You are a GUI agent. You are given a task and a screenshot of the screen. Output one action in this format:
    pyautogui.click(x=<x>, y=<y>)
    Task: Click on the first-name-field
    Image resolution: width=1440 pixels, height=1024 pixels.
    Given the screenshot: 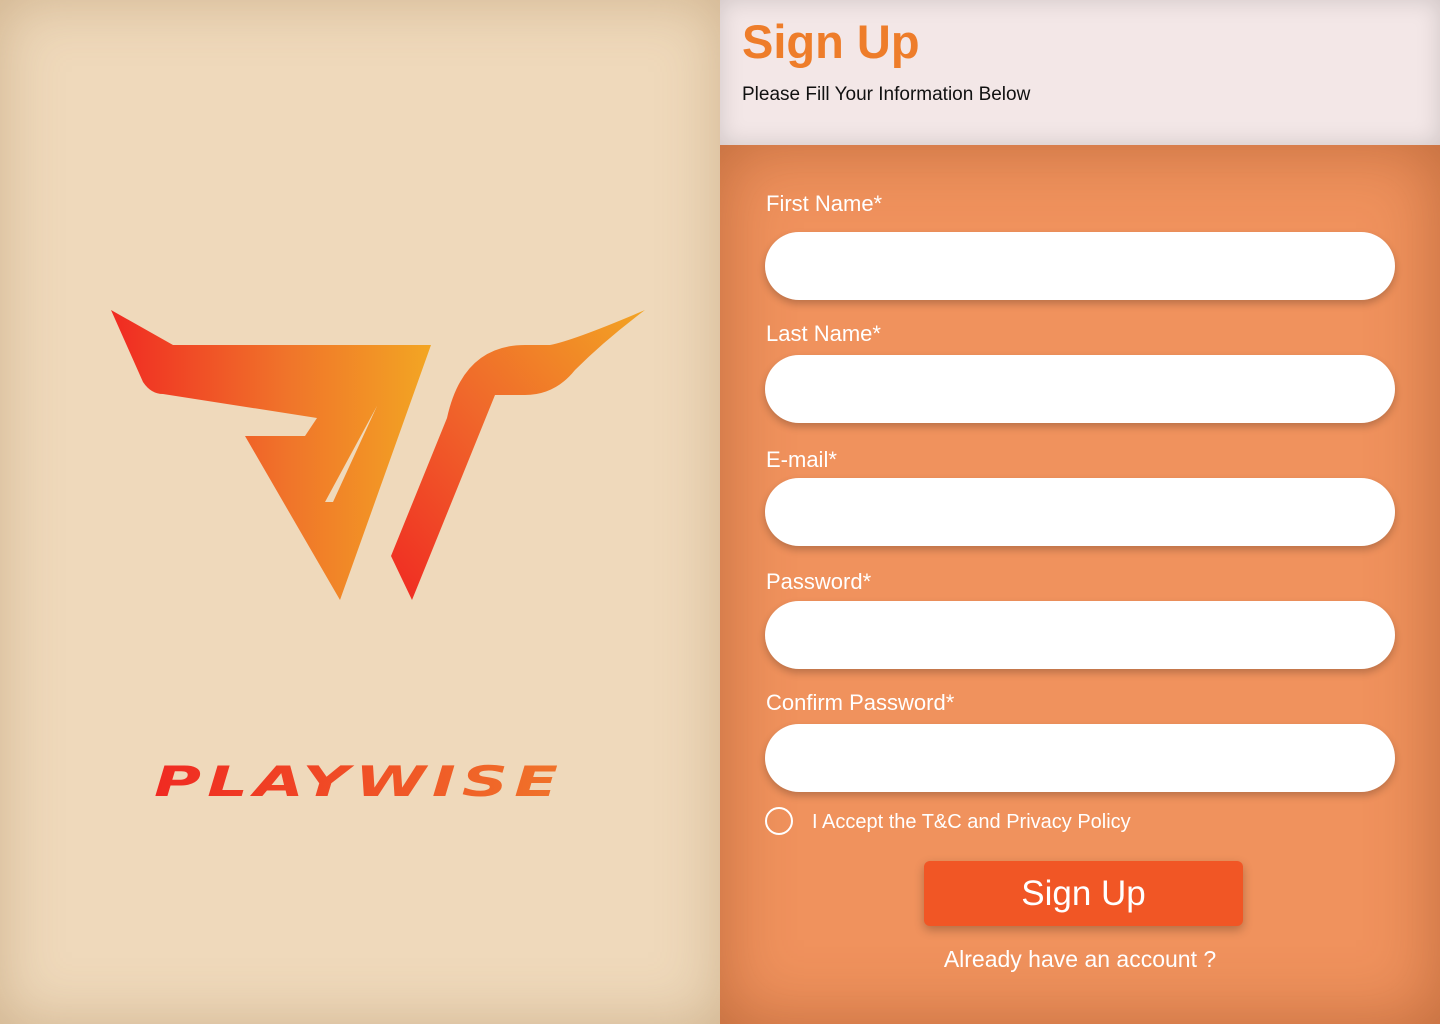 What is the action you would take?
    pyautogui.click(x=1080, y=266)
    